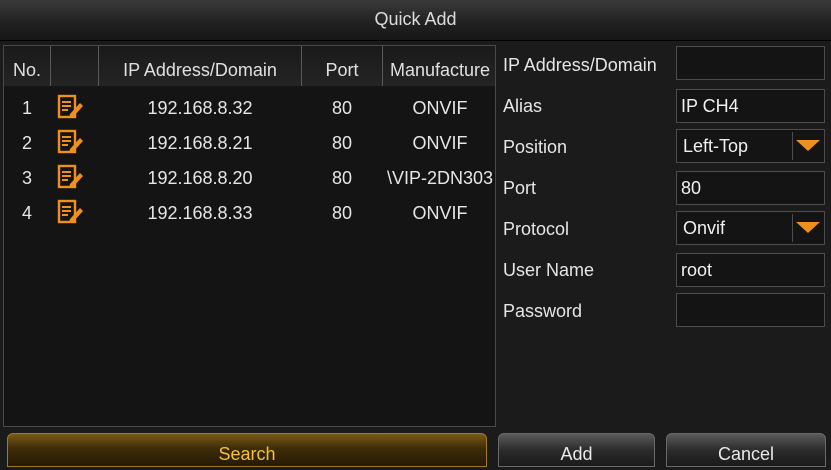 The width and height of the screenshot is (831, 470). I want to click on column-header-manufacturer: Manufacture, so click(439, 66).